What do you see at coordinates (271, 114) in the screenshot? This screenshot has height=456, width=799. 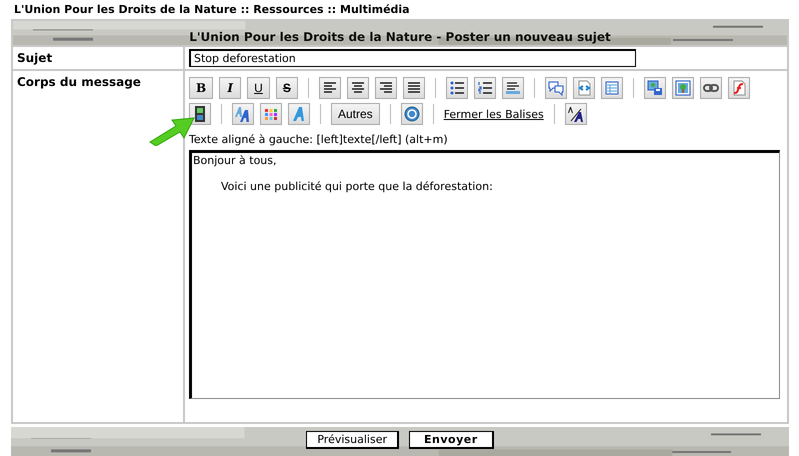 I see `color-palette-button` at bounding box center [271, 114].